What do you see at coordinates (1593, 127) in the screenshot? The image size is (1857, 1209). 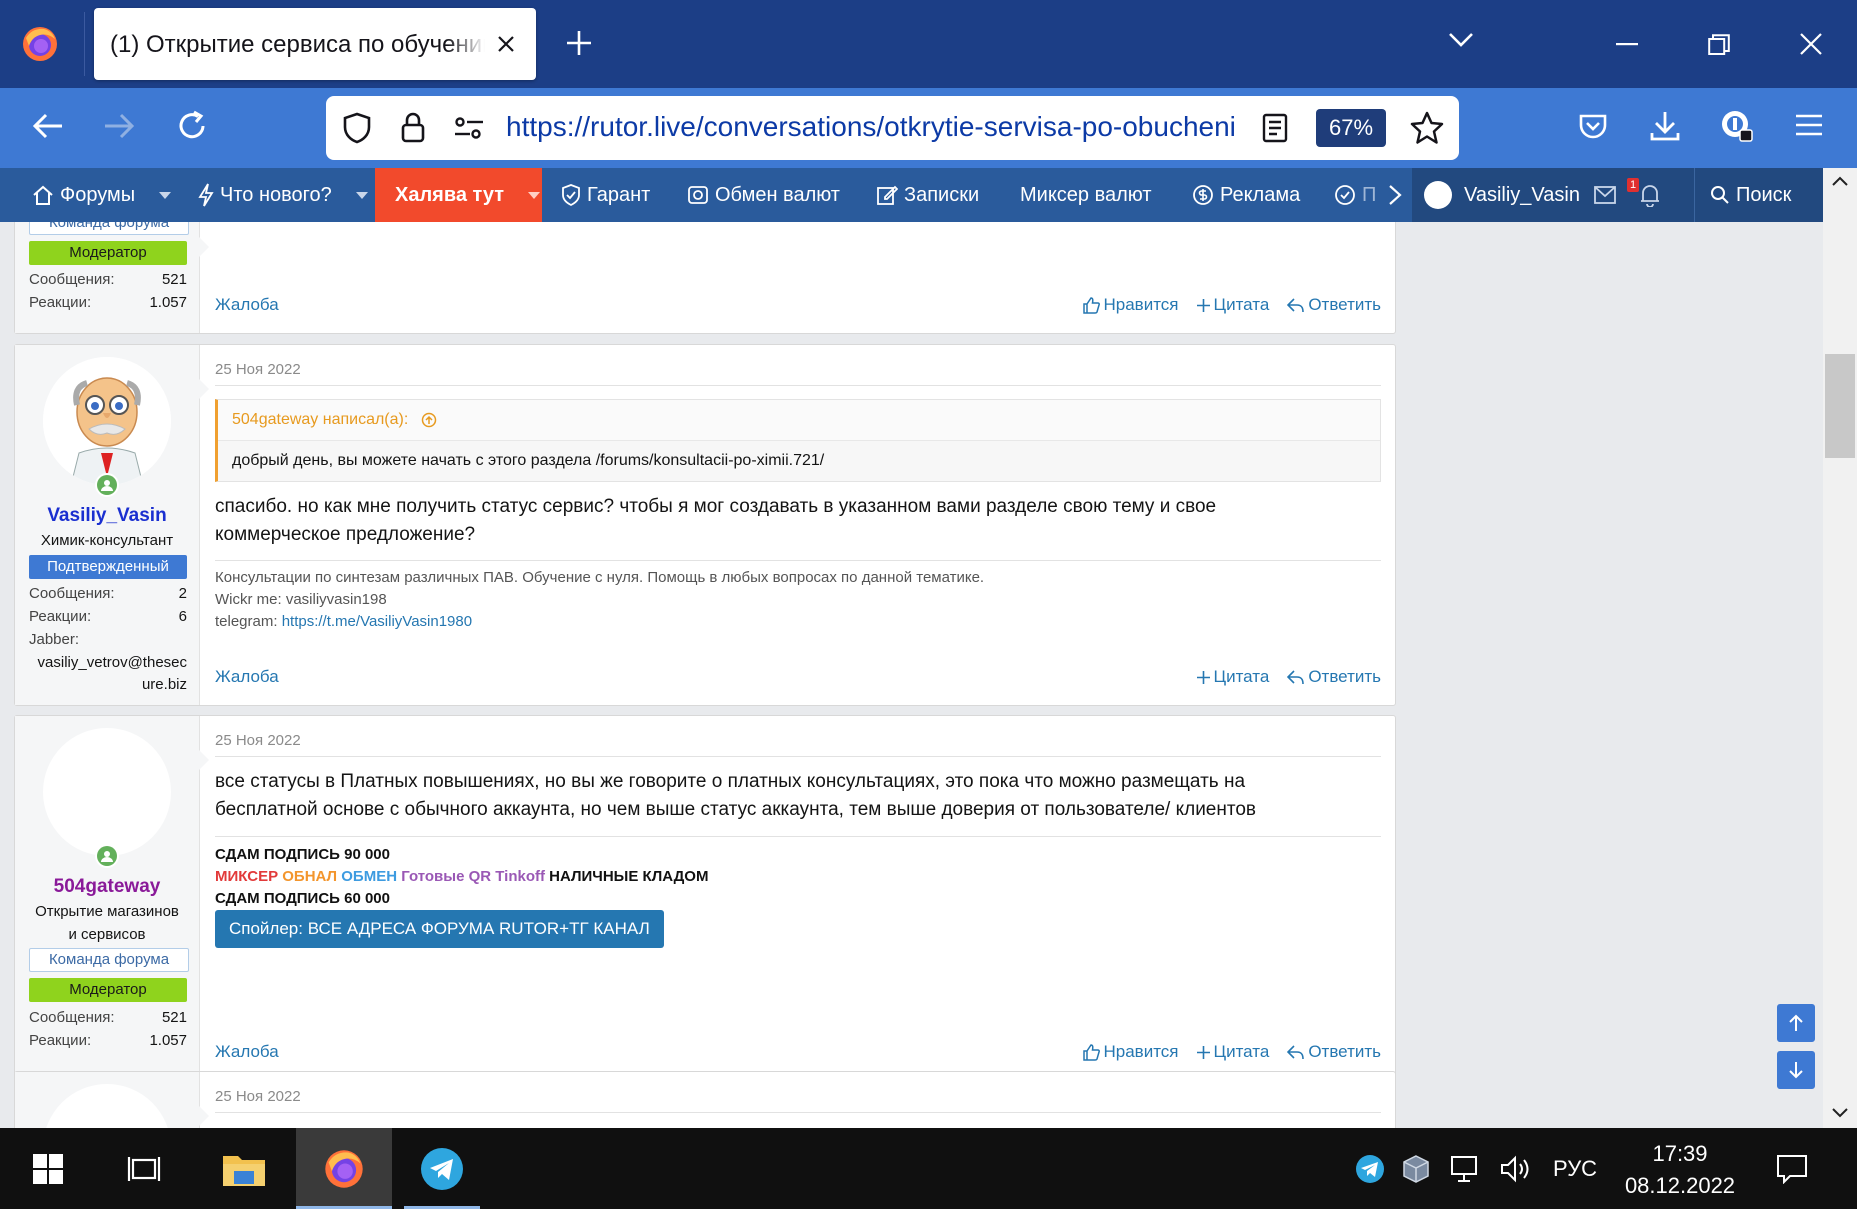 I see `pocket-icon` at bounding box center [1593, 127].